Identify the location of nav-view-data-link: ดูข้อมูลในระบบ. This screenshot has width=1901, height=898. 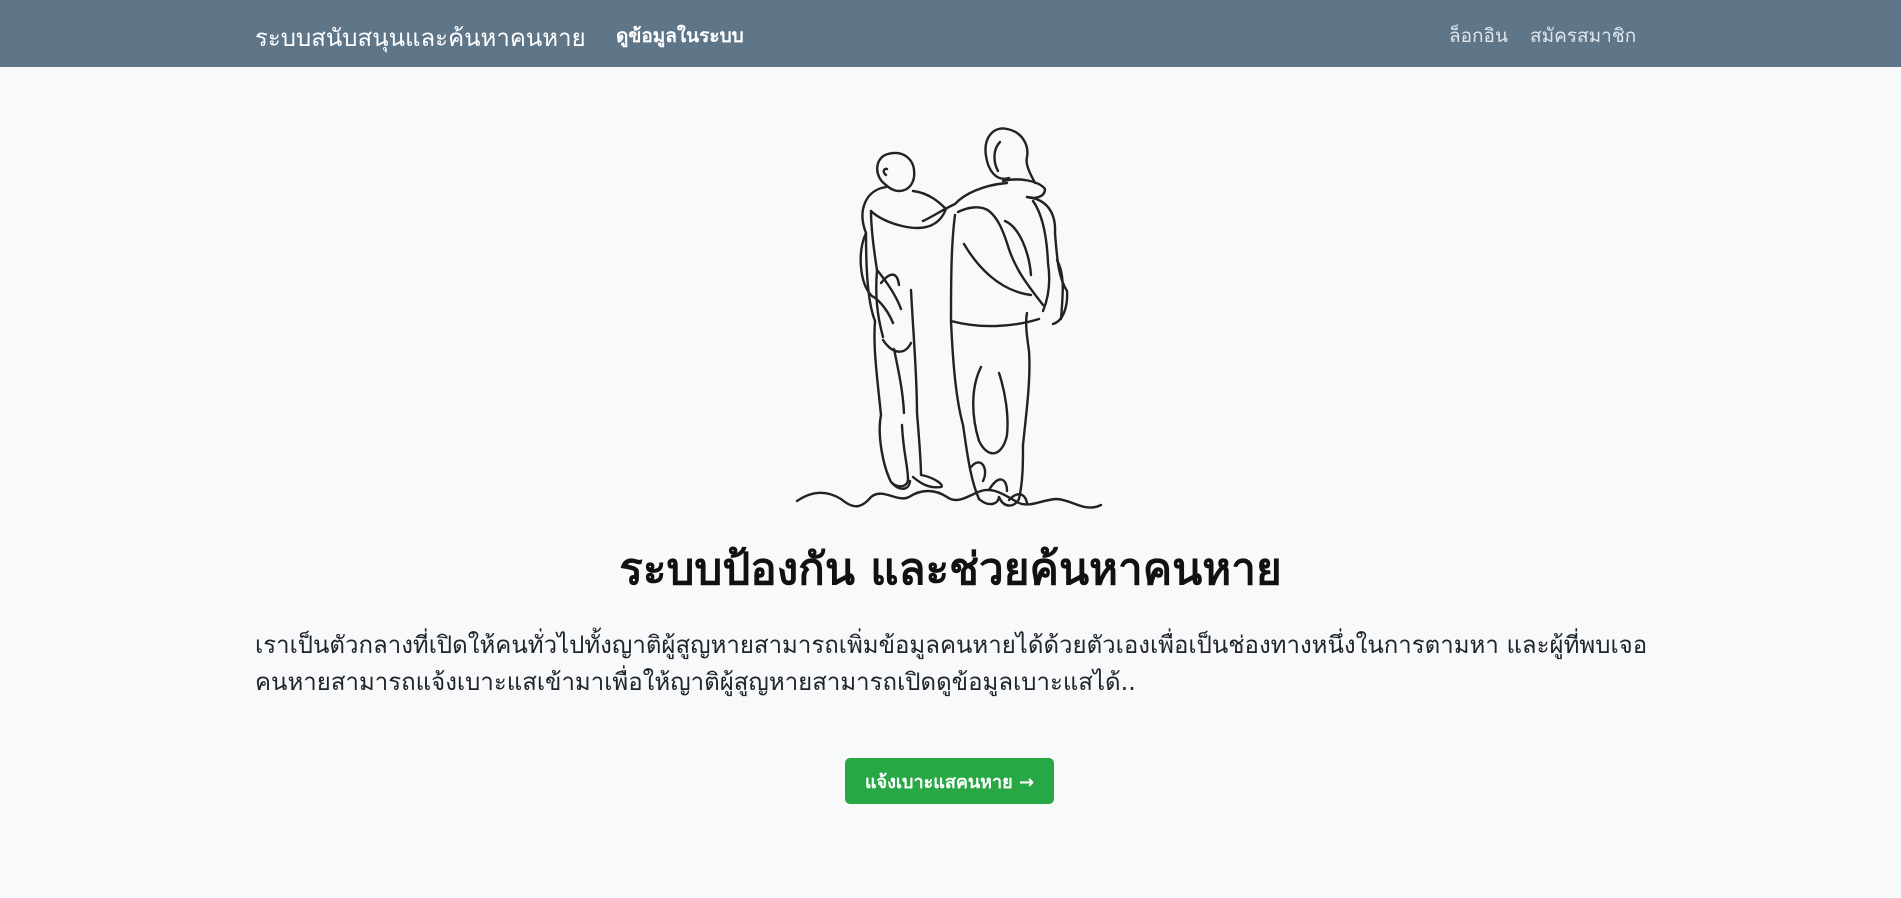
(680, 36).